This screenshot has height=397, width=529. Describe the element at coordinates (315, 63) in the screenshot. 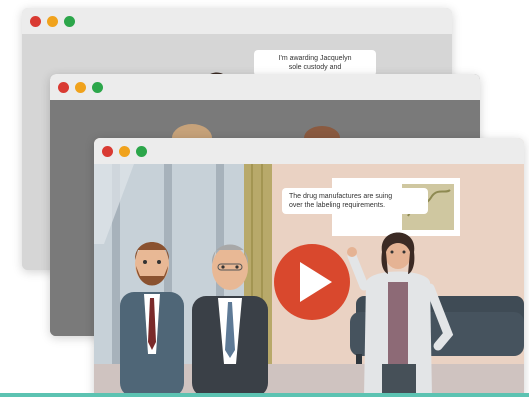

I see `speech-bubble: I'm awarding Jacquelyn sole custody and` at that location.